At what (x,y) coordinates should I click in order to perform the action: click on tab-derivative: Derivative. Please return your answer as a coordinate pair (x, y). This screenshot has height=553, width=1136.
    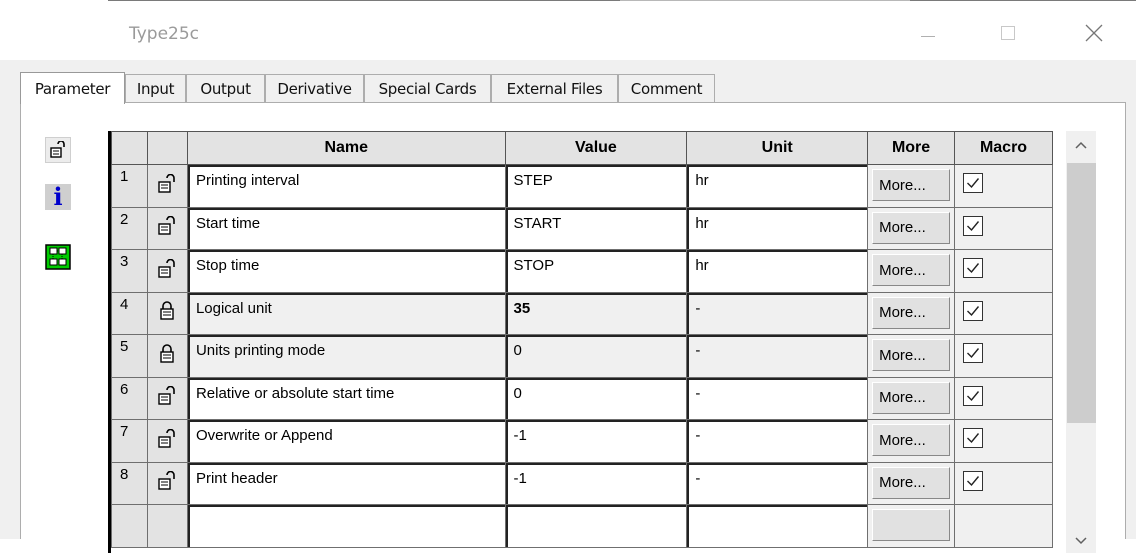
    Looking at the image, I should click on (314, 88).